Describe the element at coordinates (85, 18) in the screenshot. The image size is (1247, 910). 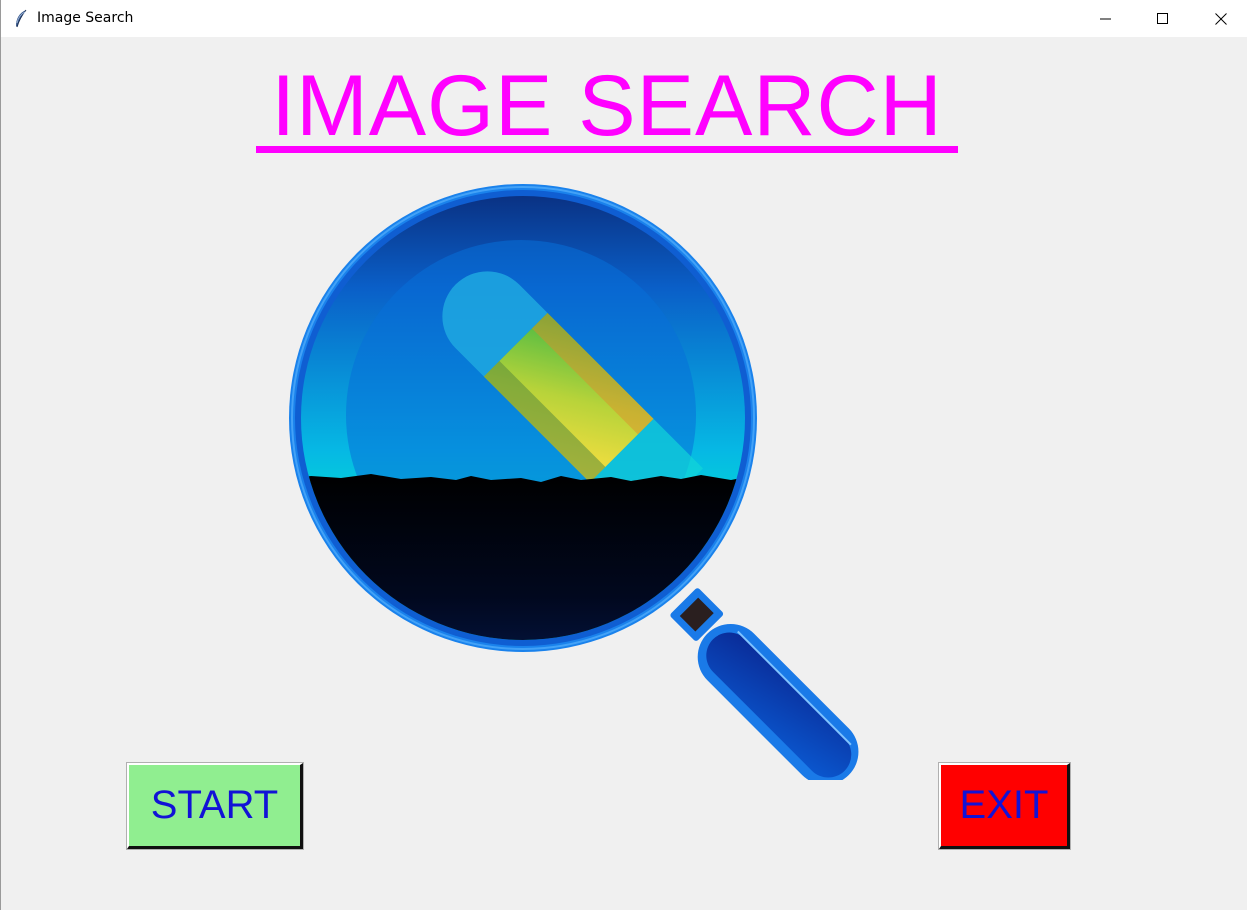
I see `window-title: Image Search` at that location.